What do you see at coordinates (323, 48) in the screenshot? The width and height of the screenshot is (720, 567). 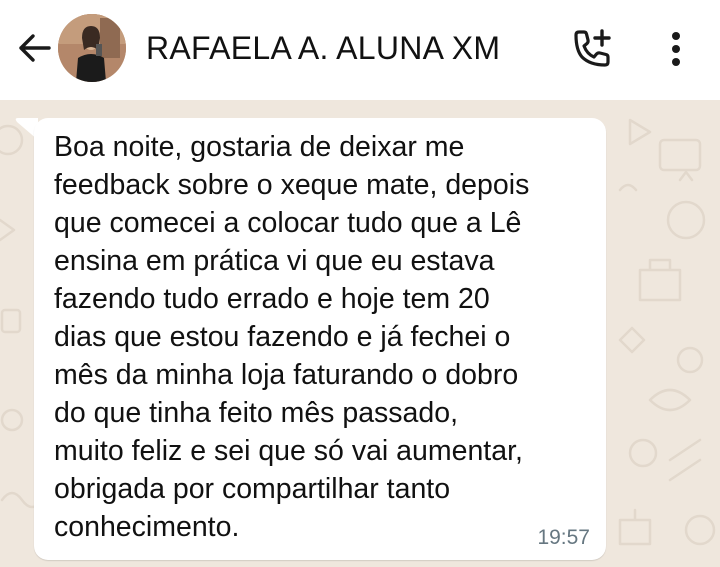 I see `contact-name: RAFAELA A. ALUNA XM` at bounding box center [323, 48].